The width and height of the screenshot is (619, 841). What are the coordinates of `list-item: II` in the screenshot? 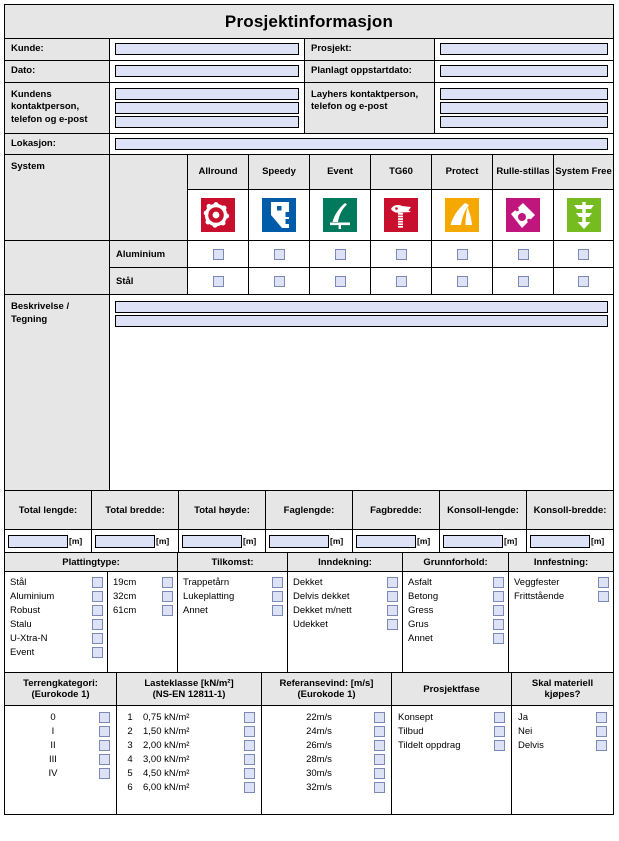 It's located at (60, 745).